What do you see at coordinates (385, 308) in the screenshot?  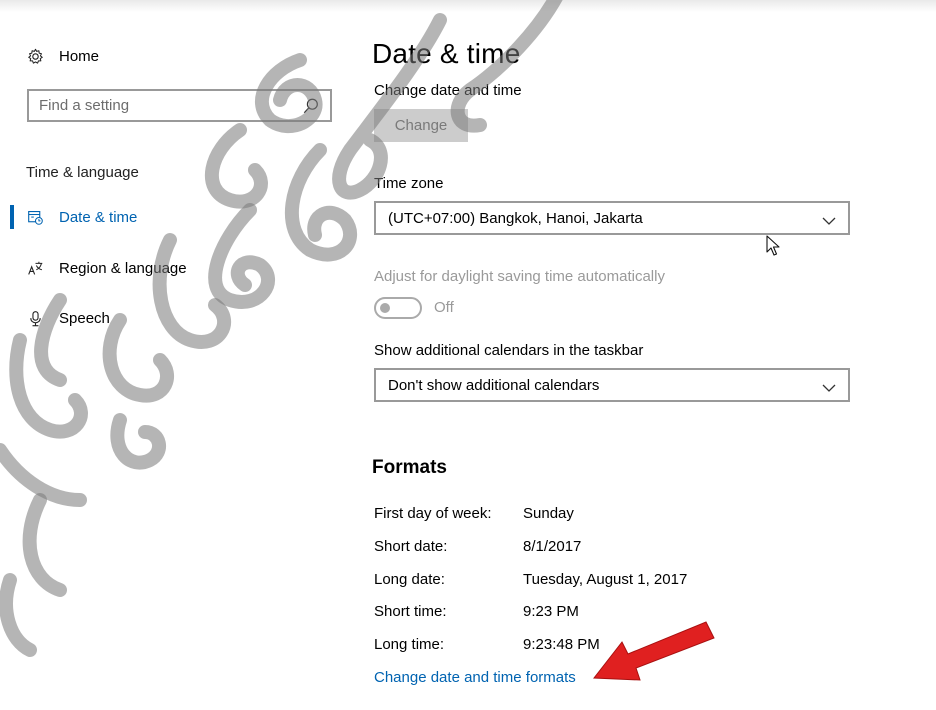 I see `toggle-knob` at bounding box center [385, 308].